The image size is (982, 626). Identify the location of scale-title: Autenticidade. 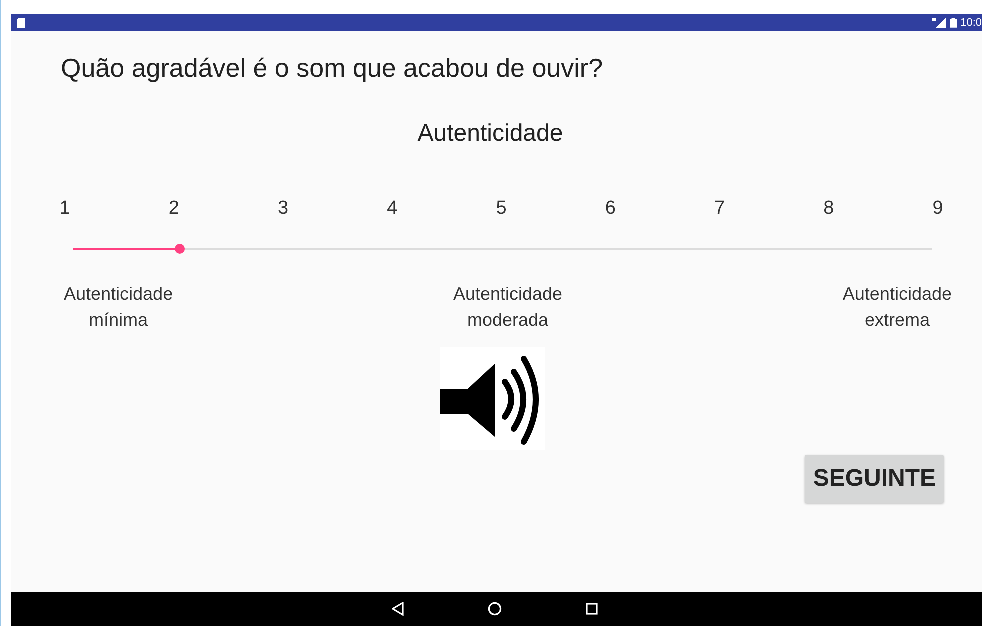
(491, 134).